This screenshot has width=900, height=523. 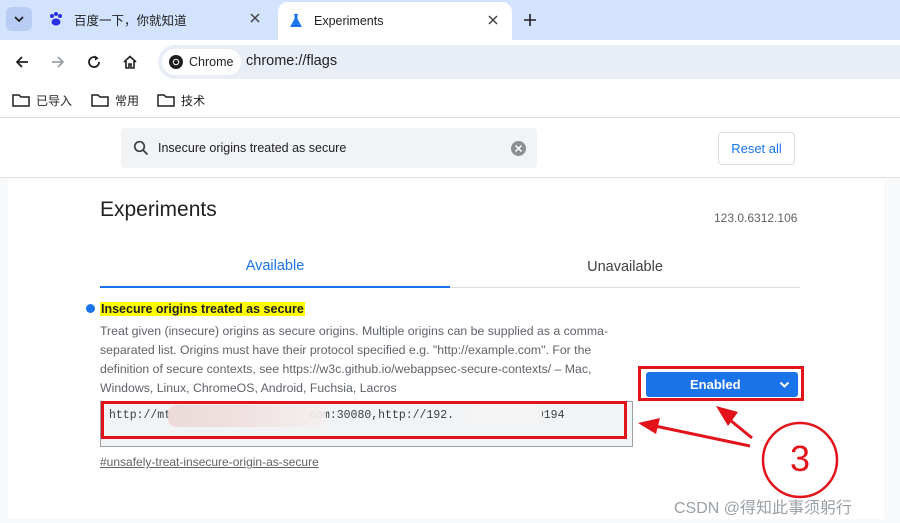 I want to click on home-button, so click(x=130, y=62).